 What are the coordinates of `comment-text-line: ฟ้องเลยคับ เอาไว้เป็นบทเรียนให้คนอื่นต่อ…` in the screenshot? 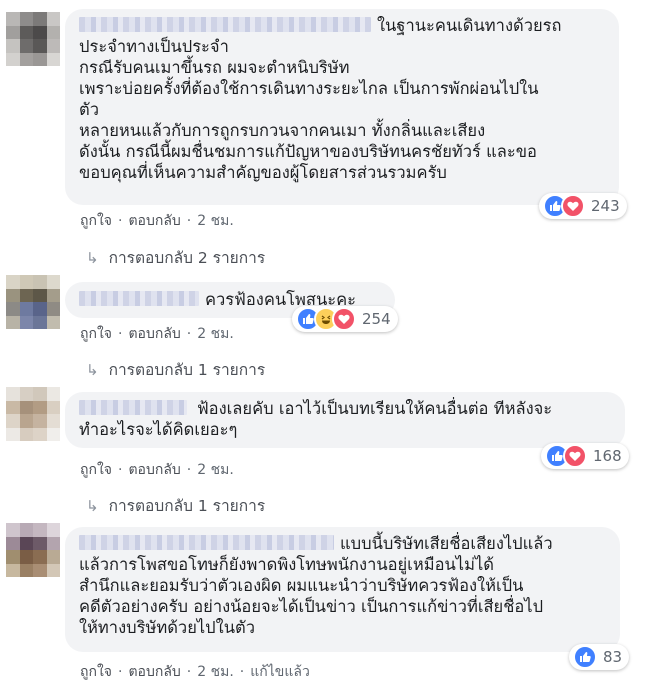 It's located at (375, 408).